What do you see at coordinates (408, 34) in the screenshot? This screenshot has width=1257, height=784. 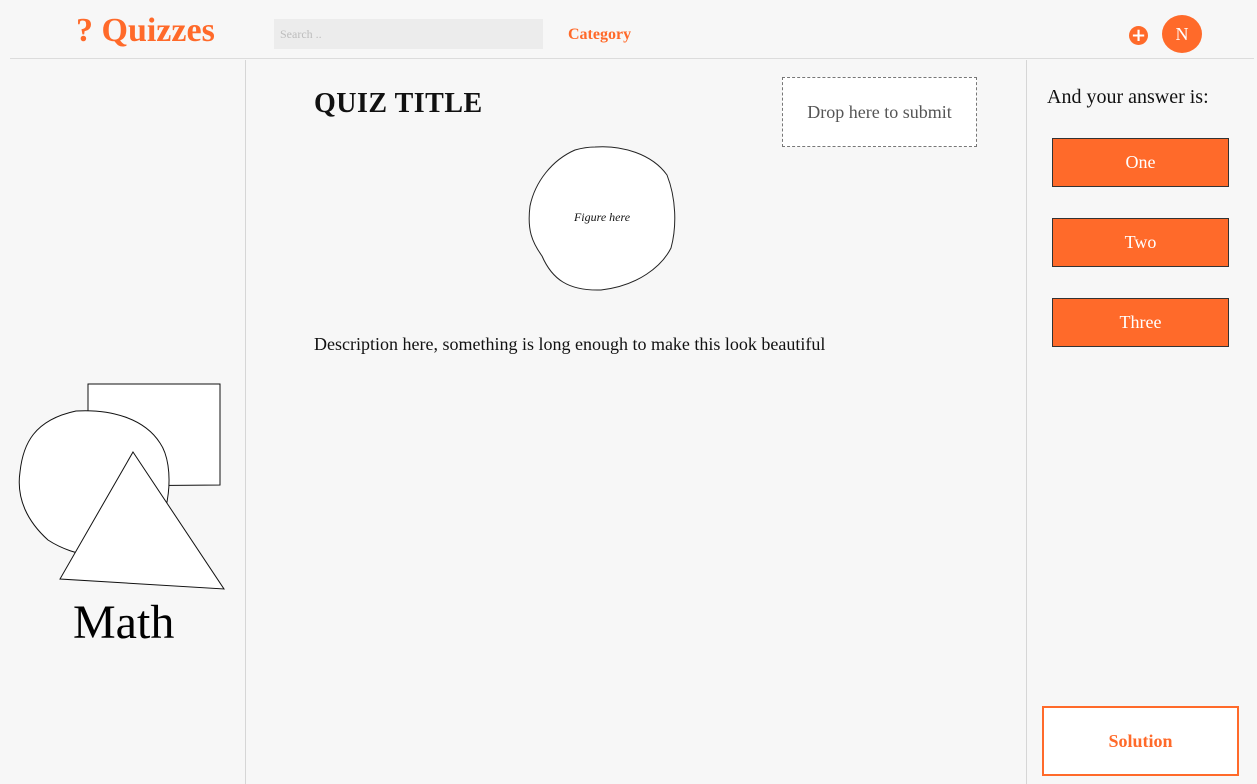 I see `search-input` at bounding box center [408, 34].